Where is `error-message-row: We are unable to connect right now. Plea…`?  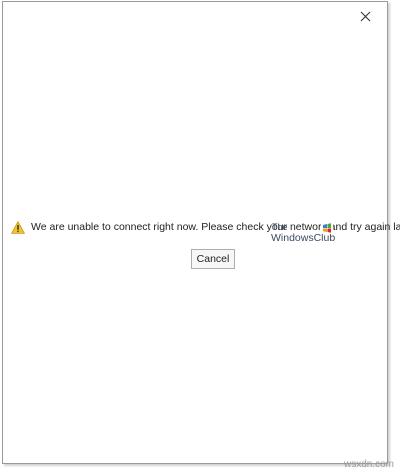 error-message-row: We are unable to connect right now. Plea… is located at coordinates (205, 227).